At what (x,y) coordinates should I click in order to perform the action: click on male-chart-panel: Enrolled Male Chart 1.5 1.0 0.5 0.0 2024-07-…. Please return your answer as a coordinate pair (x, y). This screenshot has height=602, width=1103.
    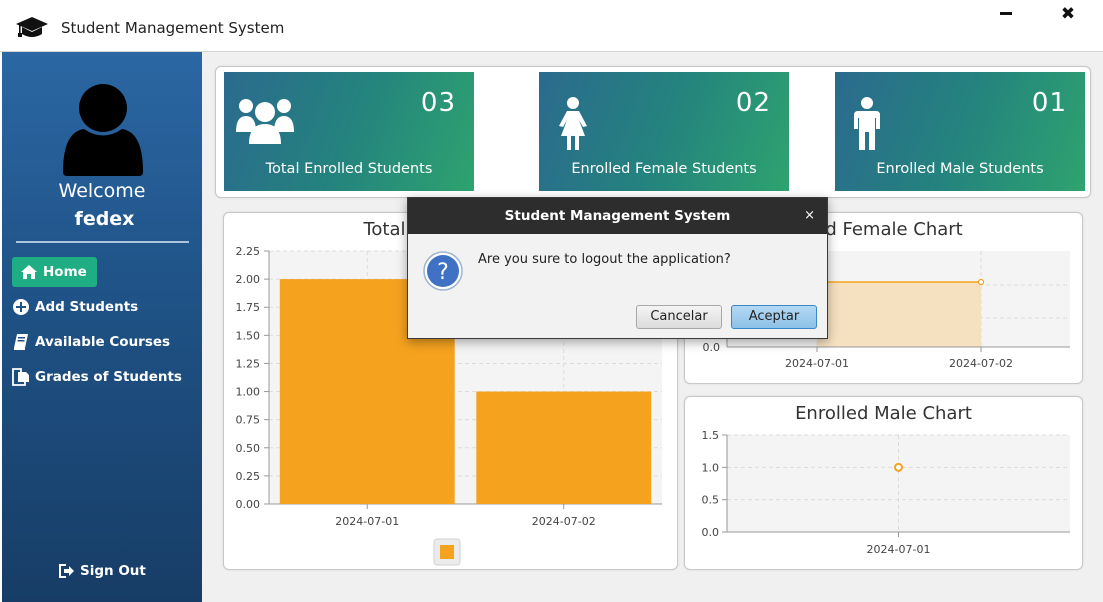
    Looking at the image, I should click on (883, 483).